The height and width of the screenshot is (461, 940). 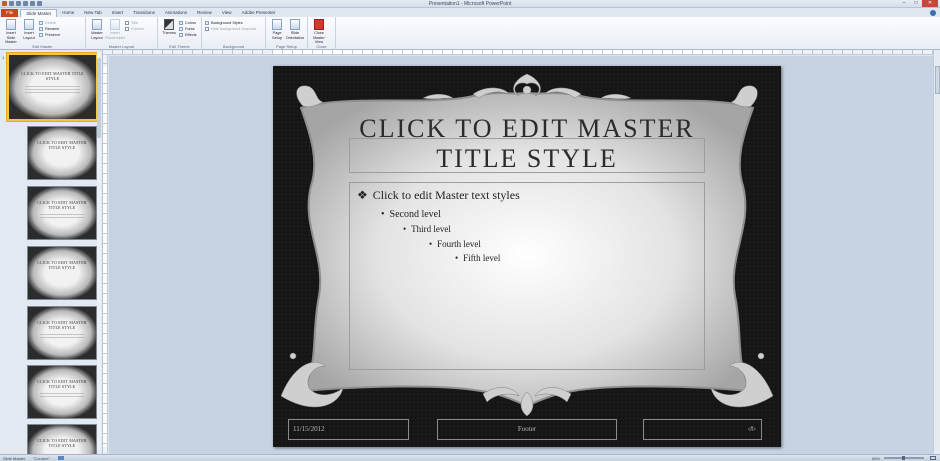 I want to click on text-level-3: • Third level, so click(x=427, y=229).